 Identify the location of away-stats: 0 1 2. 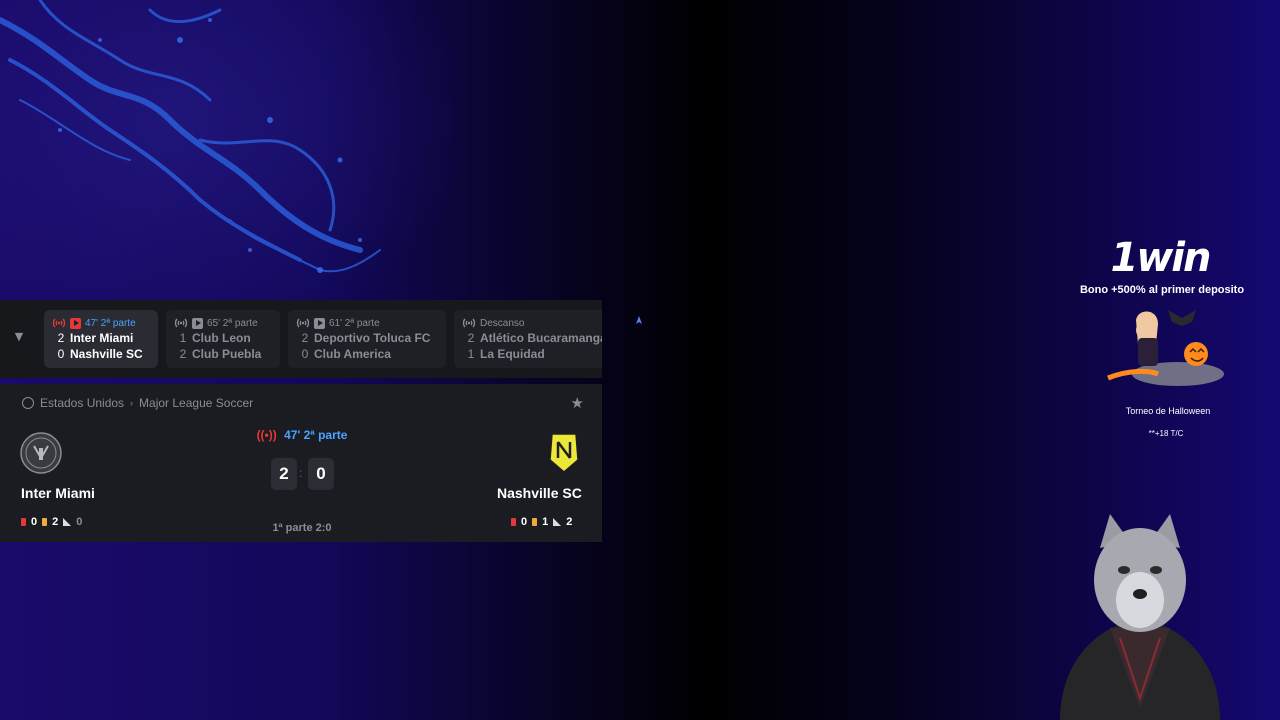
(541, 522).